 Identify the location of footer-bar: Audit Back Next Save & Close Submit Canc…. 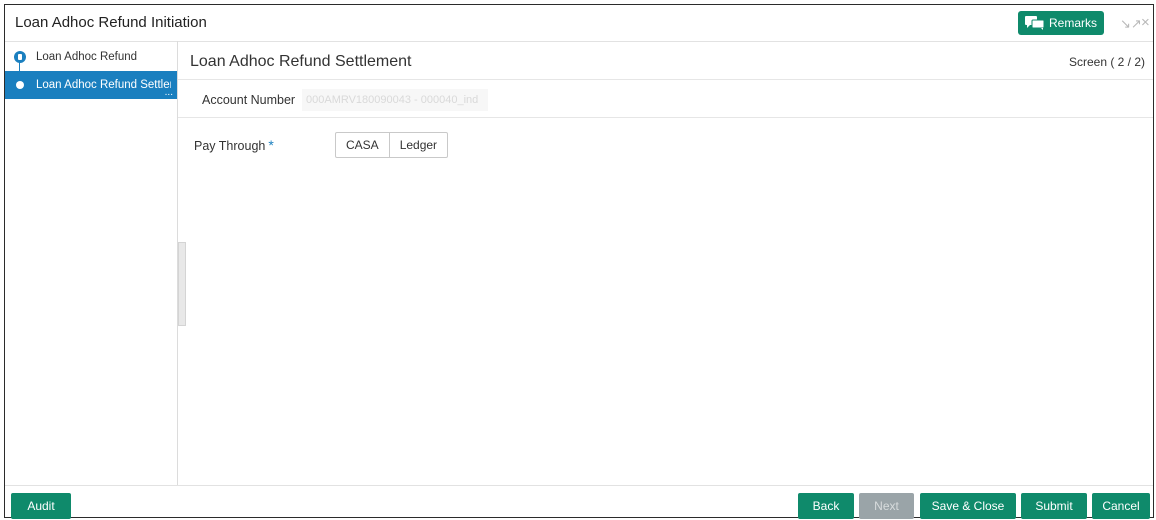
(579, 502).